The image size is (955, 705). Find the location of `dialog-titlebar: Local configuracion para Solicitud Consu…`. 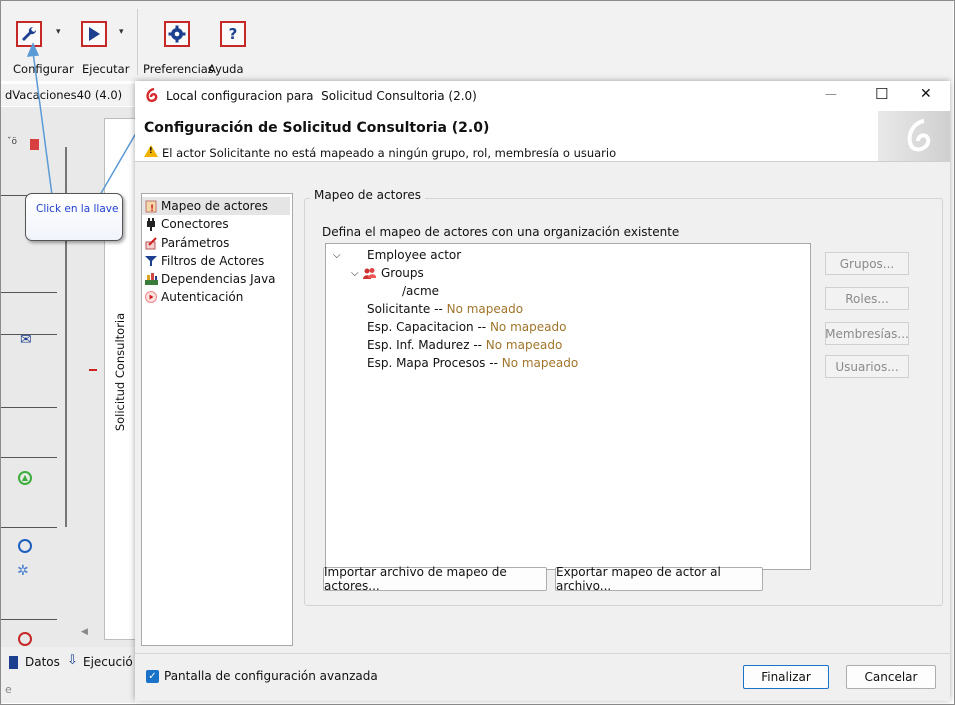

dialog-titlebar: Local configuracion para Solicitud Consu… is located at coordinates (542, 96).